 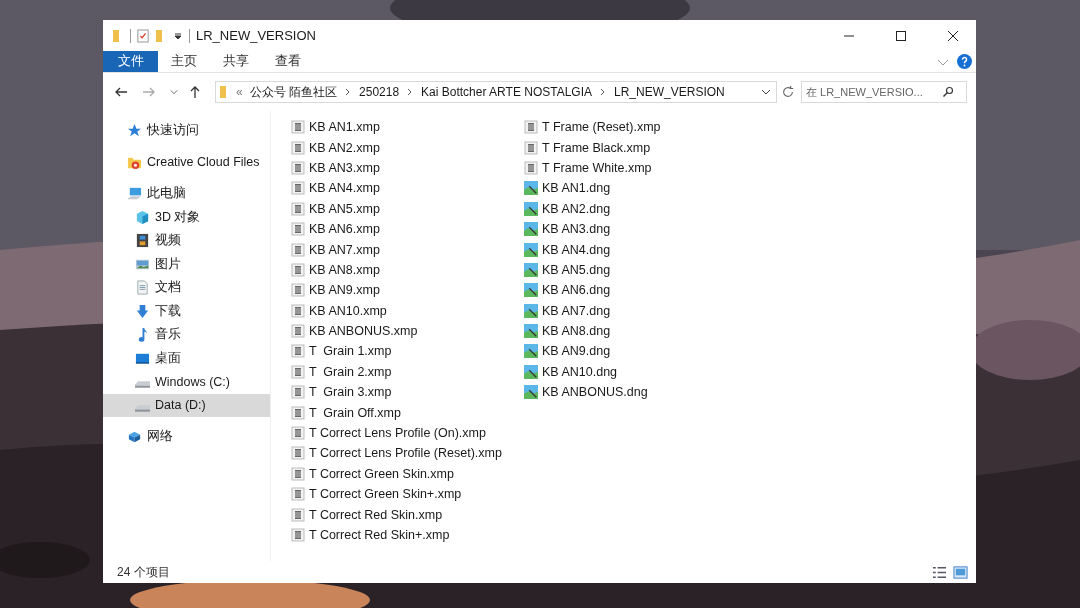 What do you see at coordinates (186, 437) in the screenshot?
I see `nav-item: 网络` at bounding box center [186, 437].